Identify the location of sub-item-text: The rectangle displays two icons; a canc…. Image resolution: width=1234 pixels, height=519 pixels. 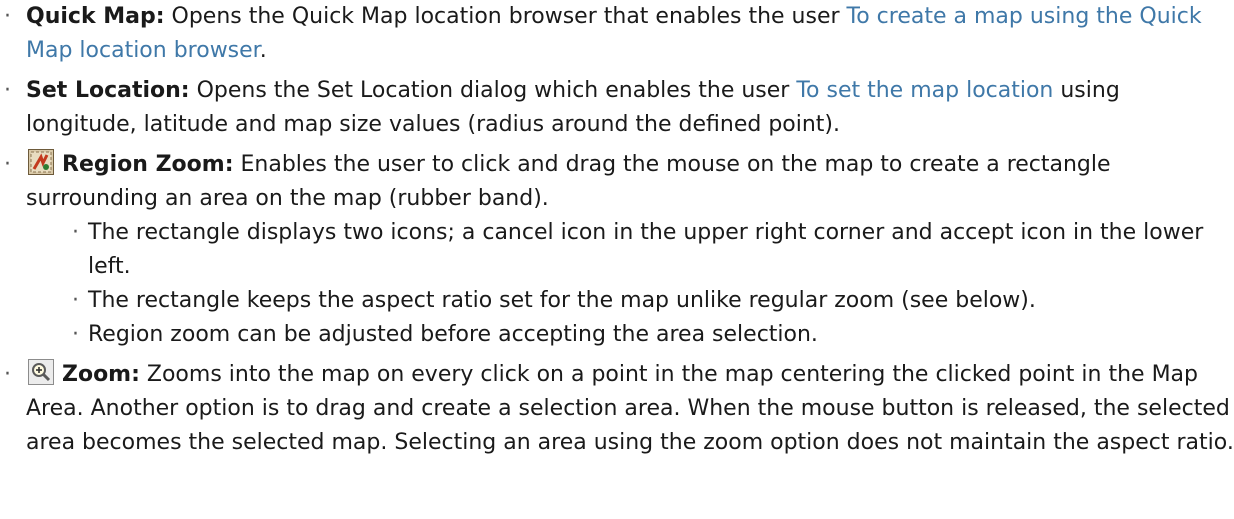
(646, 249).